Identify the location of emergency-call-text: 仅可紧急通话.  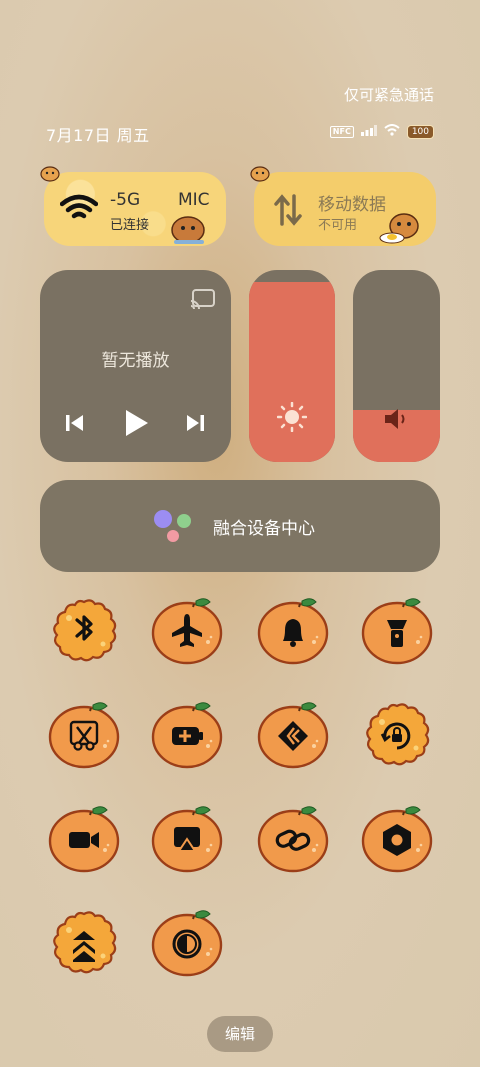
(388, 95).